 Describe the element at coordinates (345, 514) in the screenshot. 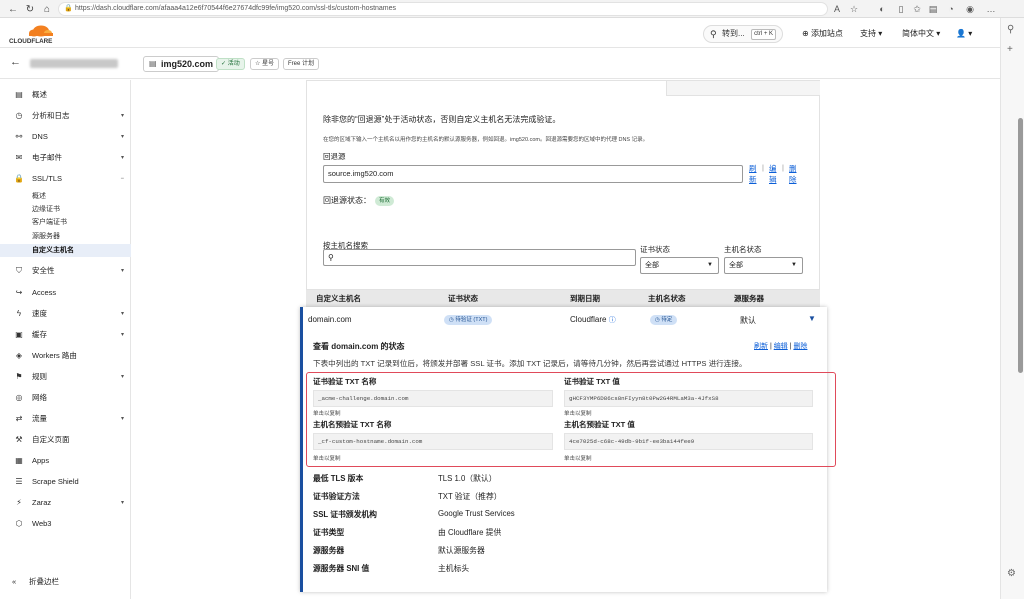

I see `prop-key: SSL 证书颁发机构` at that location.